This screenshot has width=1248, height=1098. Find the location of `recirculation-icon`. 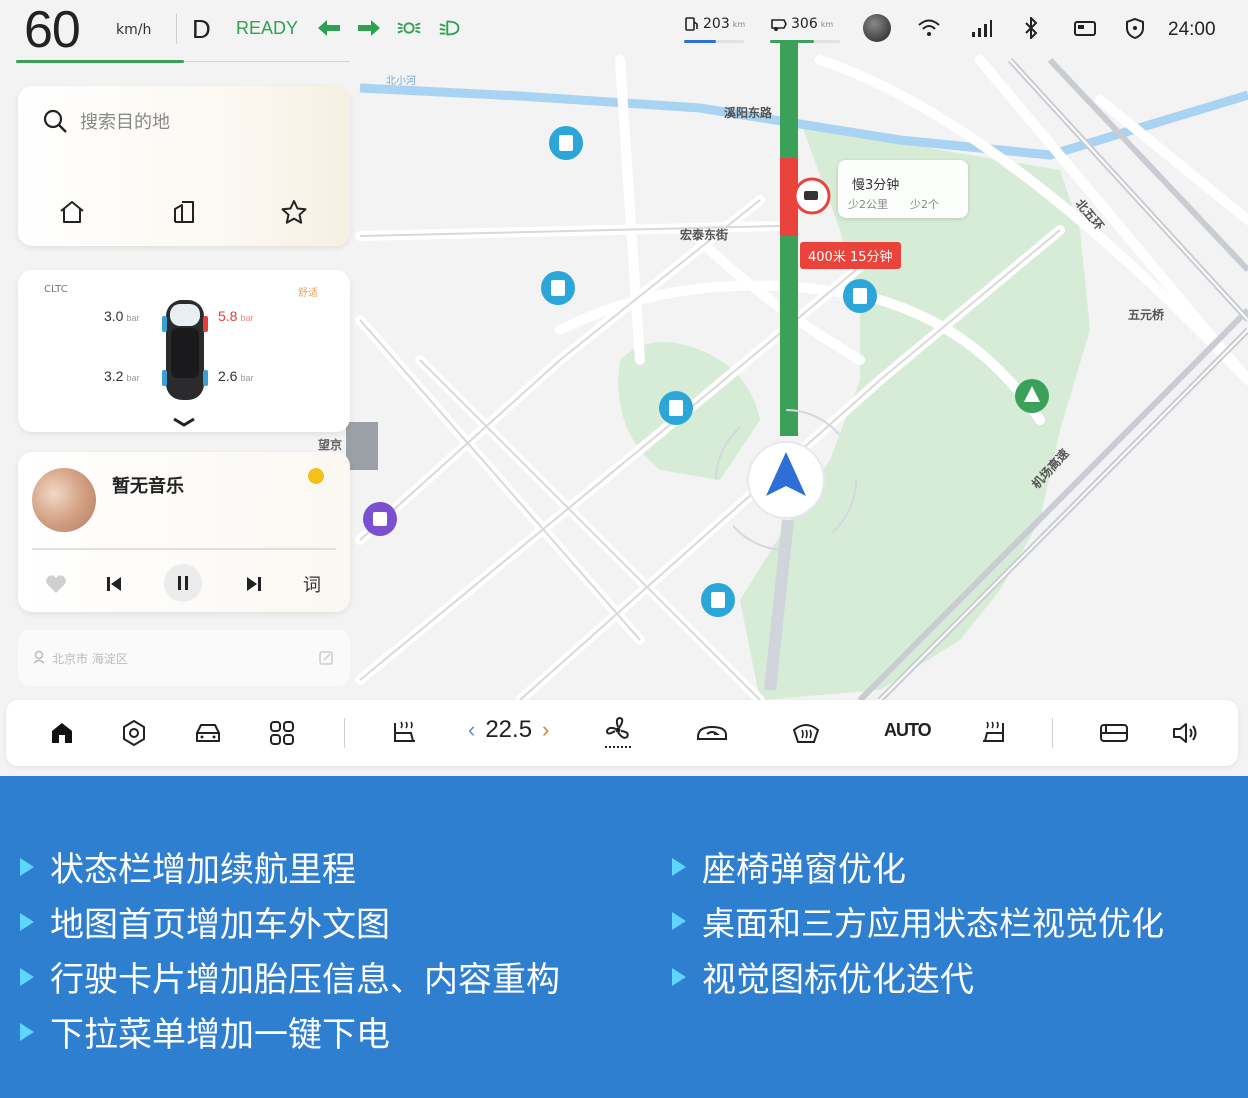

recirculation-icon is located at coordinates (712, 732).